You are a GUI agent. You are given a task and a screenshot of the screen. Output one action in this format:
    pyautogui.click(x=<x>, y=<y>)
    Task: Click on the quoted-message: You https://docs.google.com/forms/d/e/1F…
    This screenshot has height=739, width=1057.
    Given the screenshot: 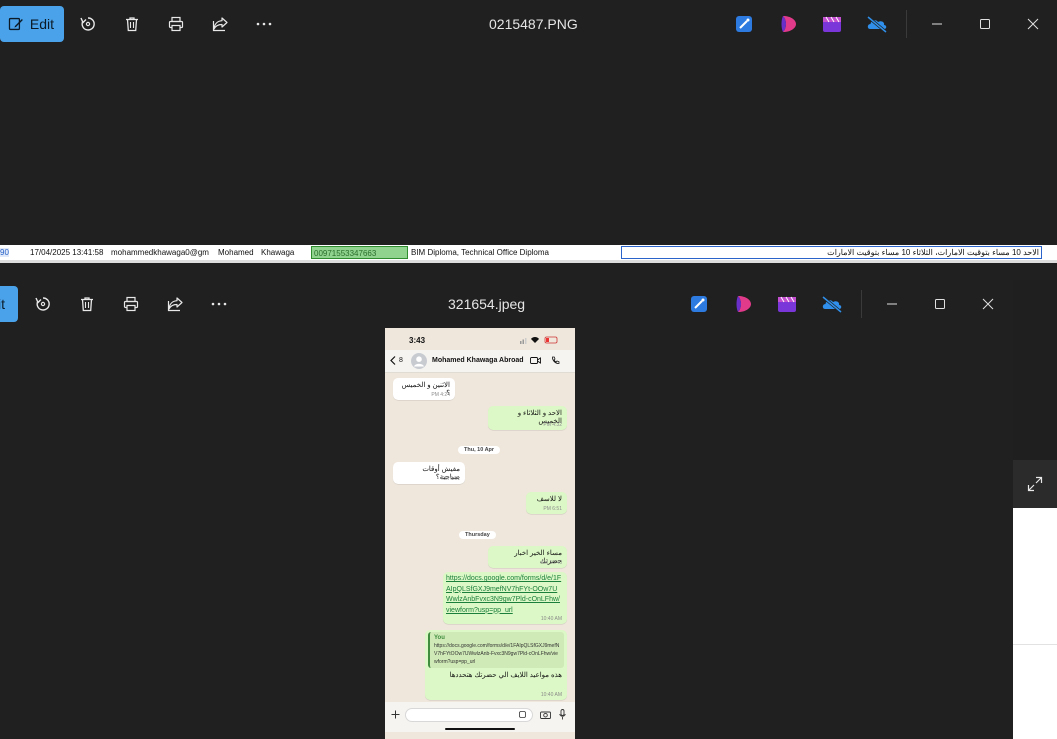 What is the action you would take?
    pyautogui.click(x=496, y=650)
    